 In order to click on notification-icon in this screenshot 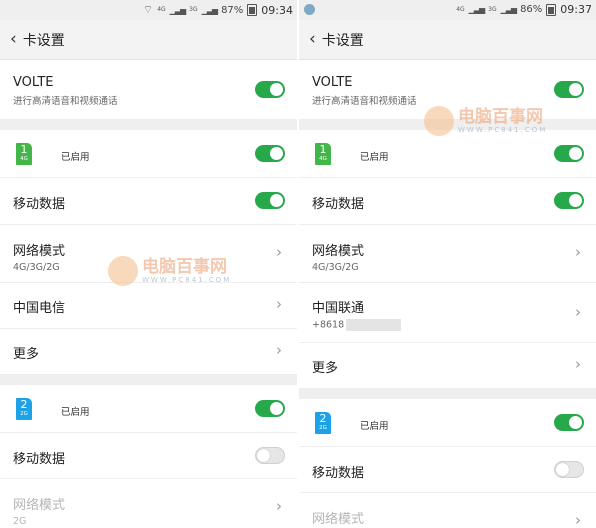, I will do `click(309, 9)`.